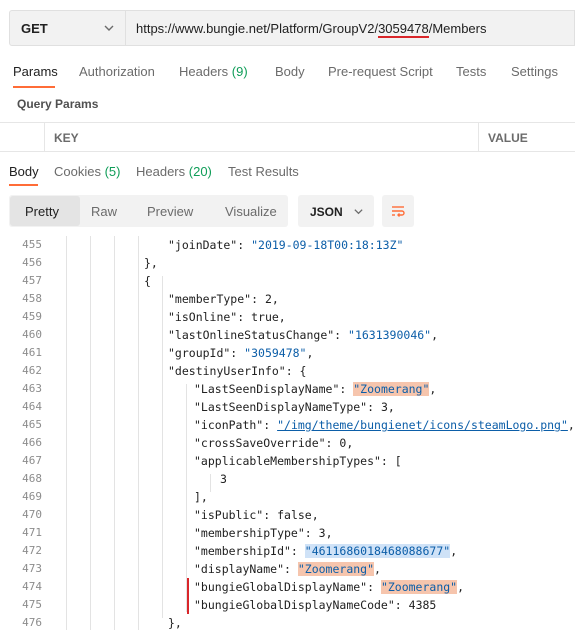  What do you see at coordinates (246, 569) in the screenshot?
I see `json-key: "displayName":` at bounding box center [246, 569].